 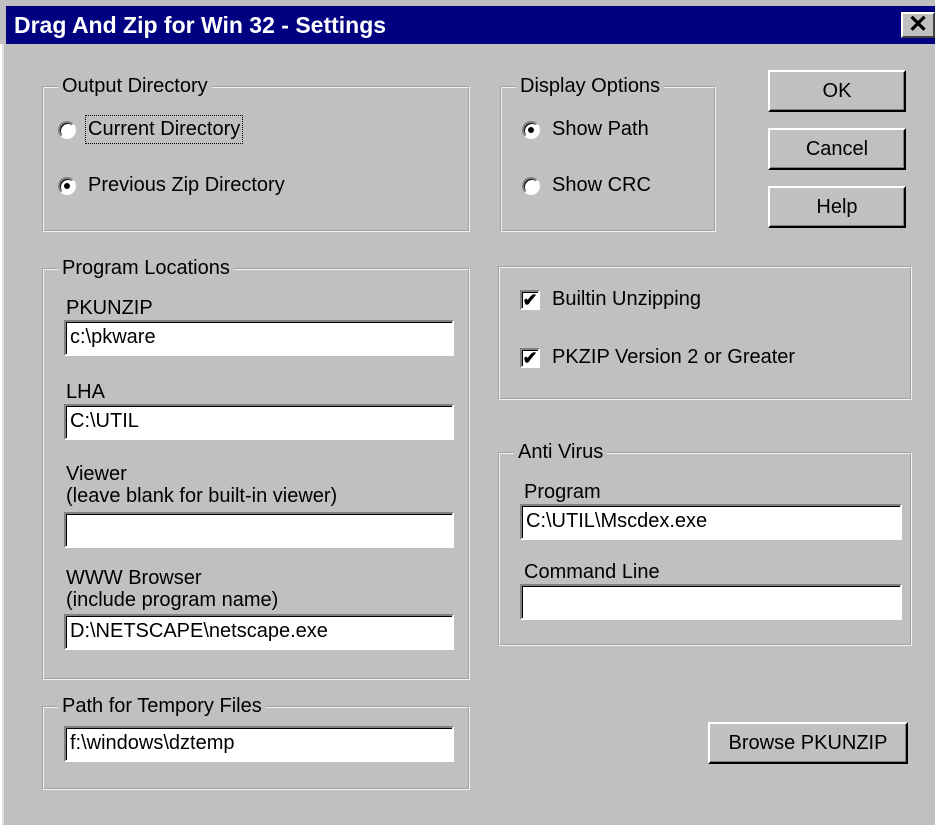 I want to click on lha-path-input: C:\UTIL, so click(x=259, y=422).